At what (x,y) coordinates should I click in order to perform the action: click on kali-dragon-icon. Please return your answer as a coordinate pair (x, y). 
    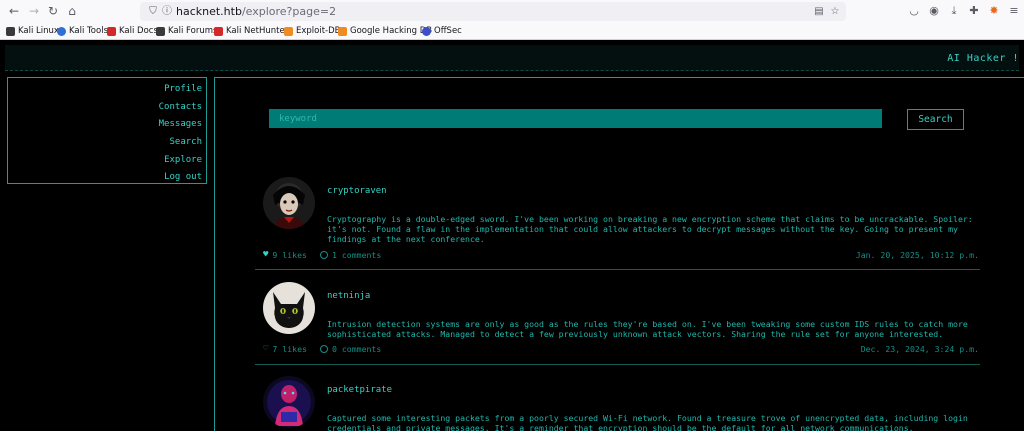
    Looking at the image, I should click on (10, 31).